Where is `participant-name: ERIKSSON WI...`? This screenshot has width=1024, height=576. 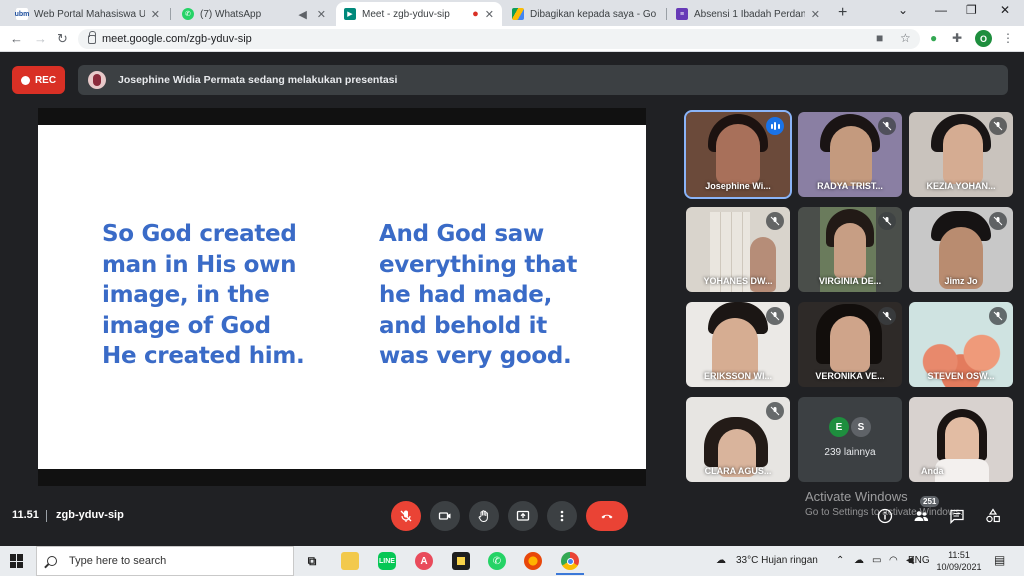
participant-name: ERIKSSON WI... is located at coordinates (737, 376).